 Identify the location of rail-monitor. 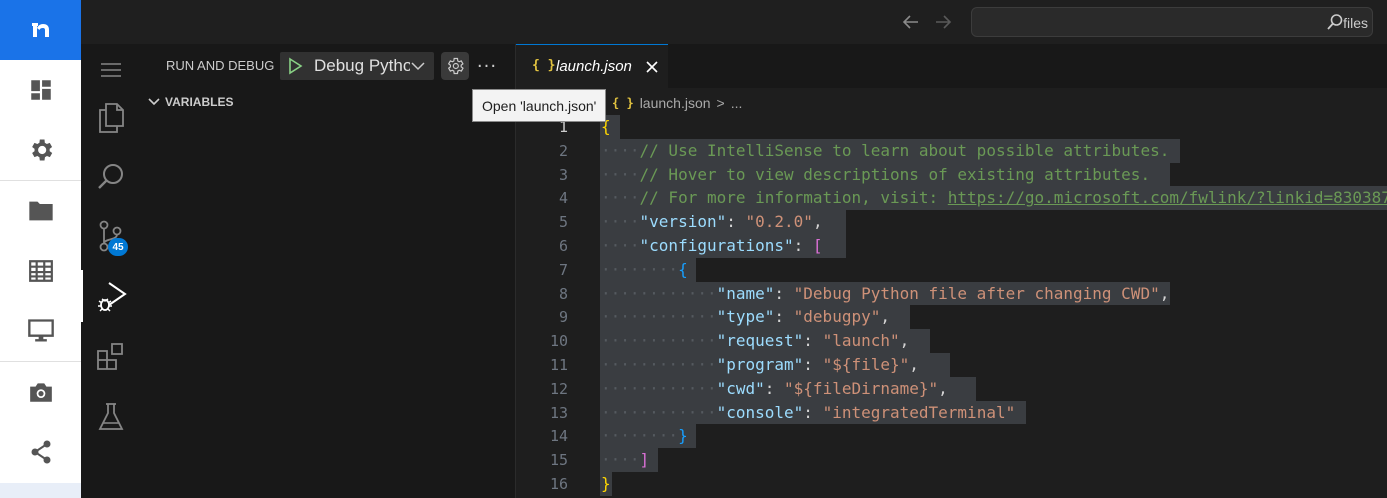
(40, 331).